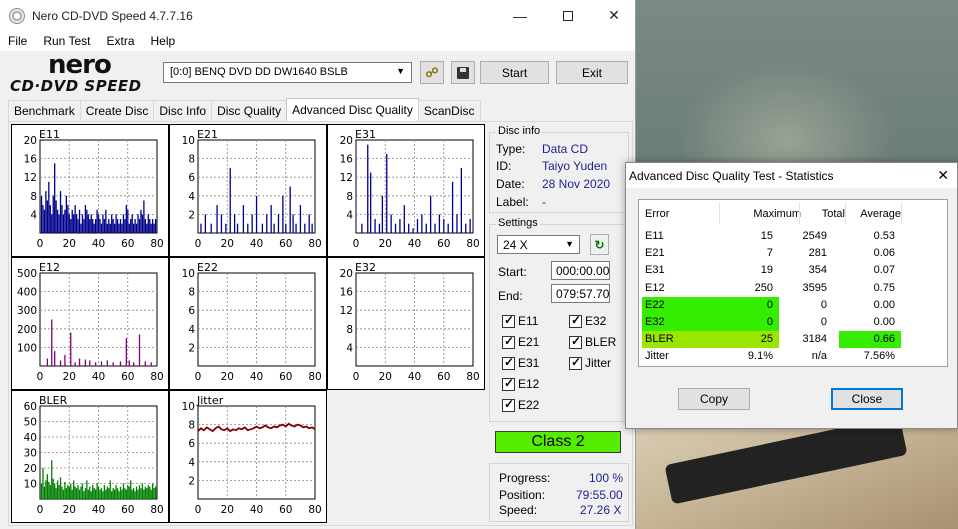 The height and width of the screenshot is (529, 958). I want to click on tab-create-disc: Create Disc, so click(117, 110).